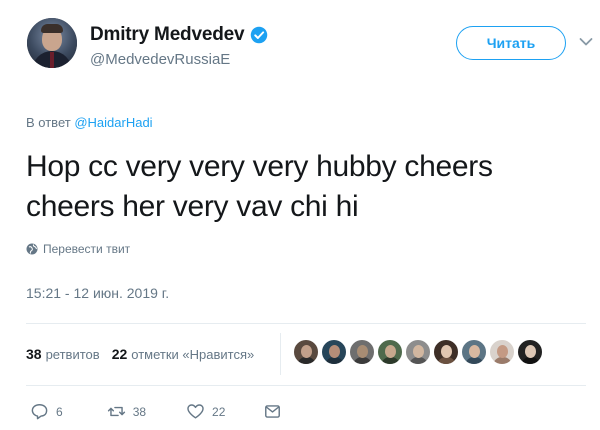  What do you see at coordinates (52, 28) in the screenshot?
I see `avatar-hair` at bounding box center [52, 28].